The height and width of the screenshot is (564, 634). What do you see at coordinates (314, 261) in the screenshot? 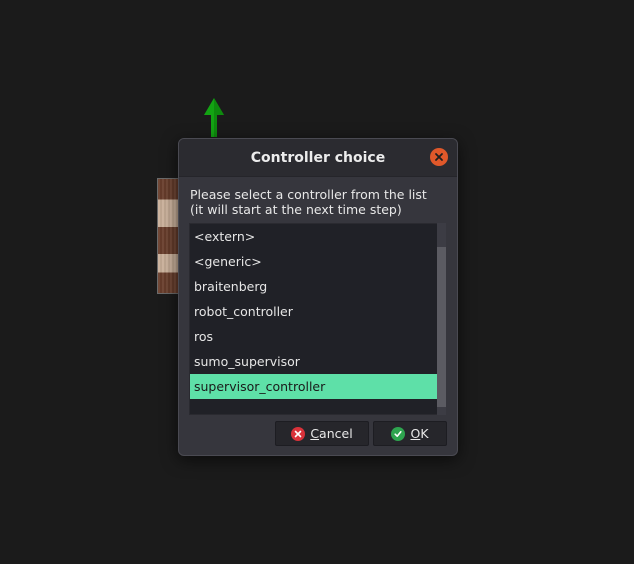
I see `list-item: <generic>` at bounding box center [314, 261].